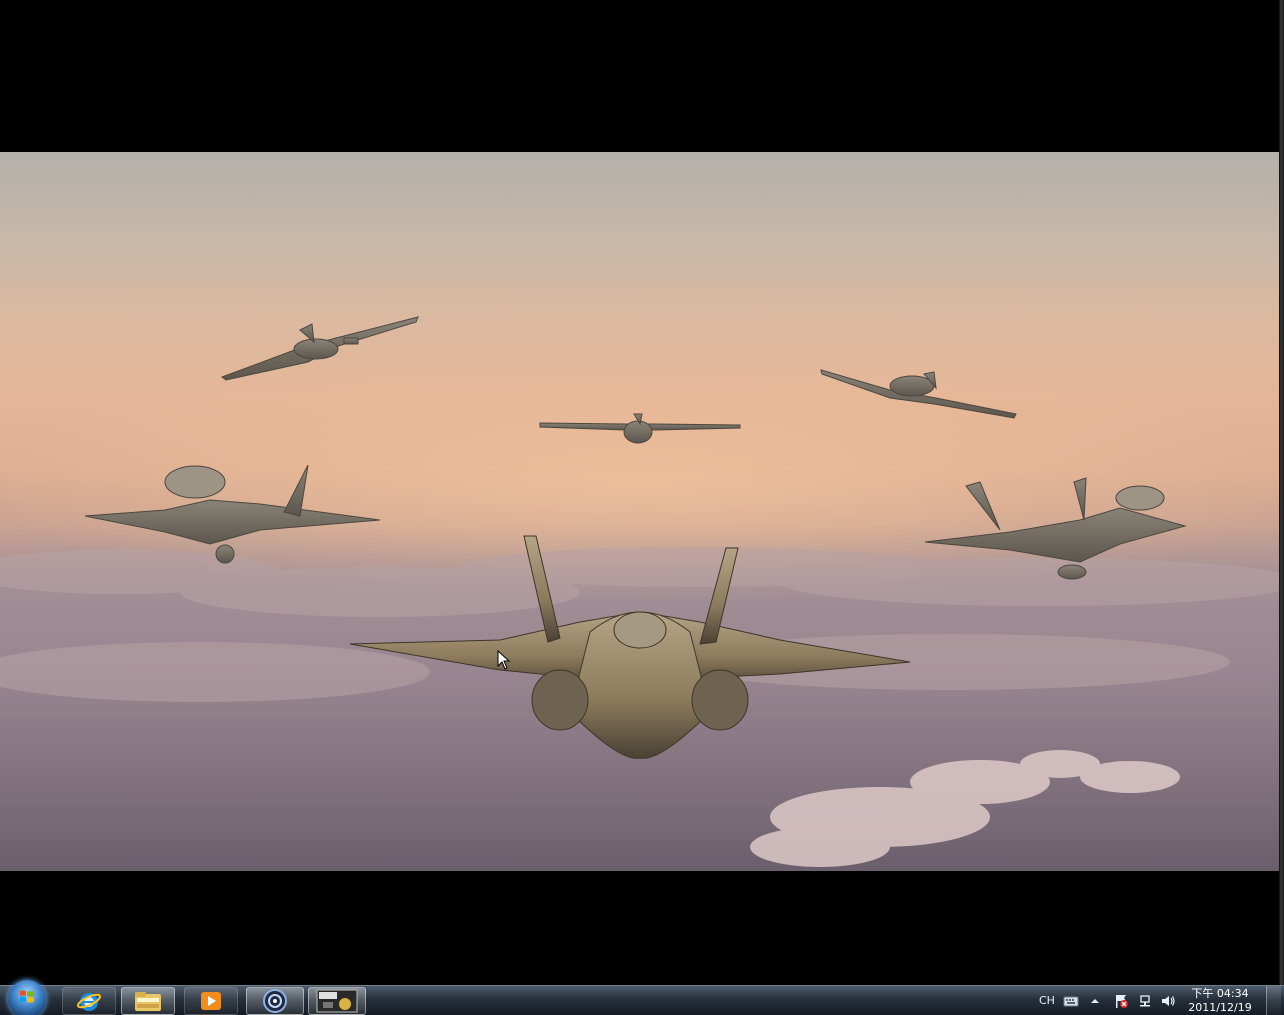 Image resolution: width=1284 pixels, height=1015 pixels. What do you see at coordinates (1095, 1001) in the screenshot?
I see `show-hidden-icons-arrow` at bounding box center [1095, 1001].